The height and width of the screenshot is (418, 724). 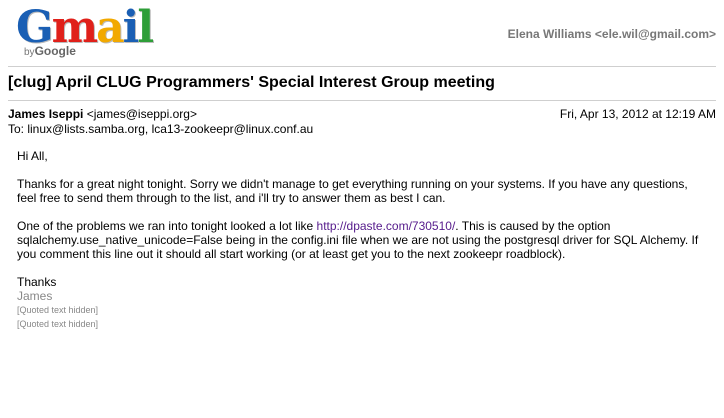 I want to click on sender-line: James Iseppi <james@iseppi.org>, so click(x=102, y=114).